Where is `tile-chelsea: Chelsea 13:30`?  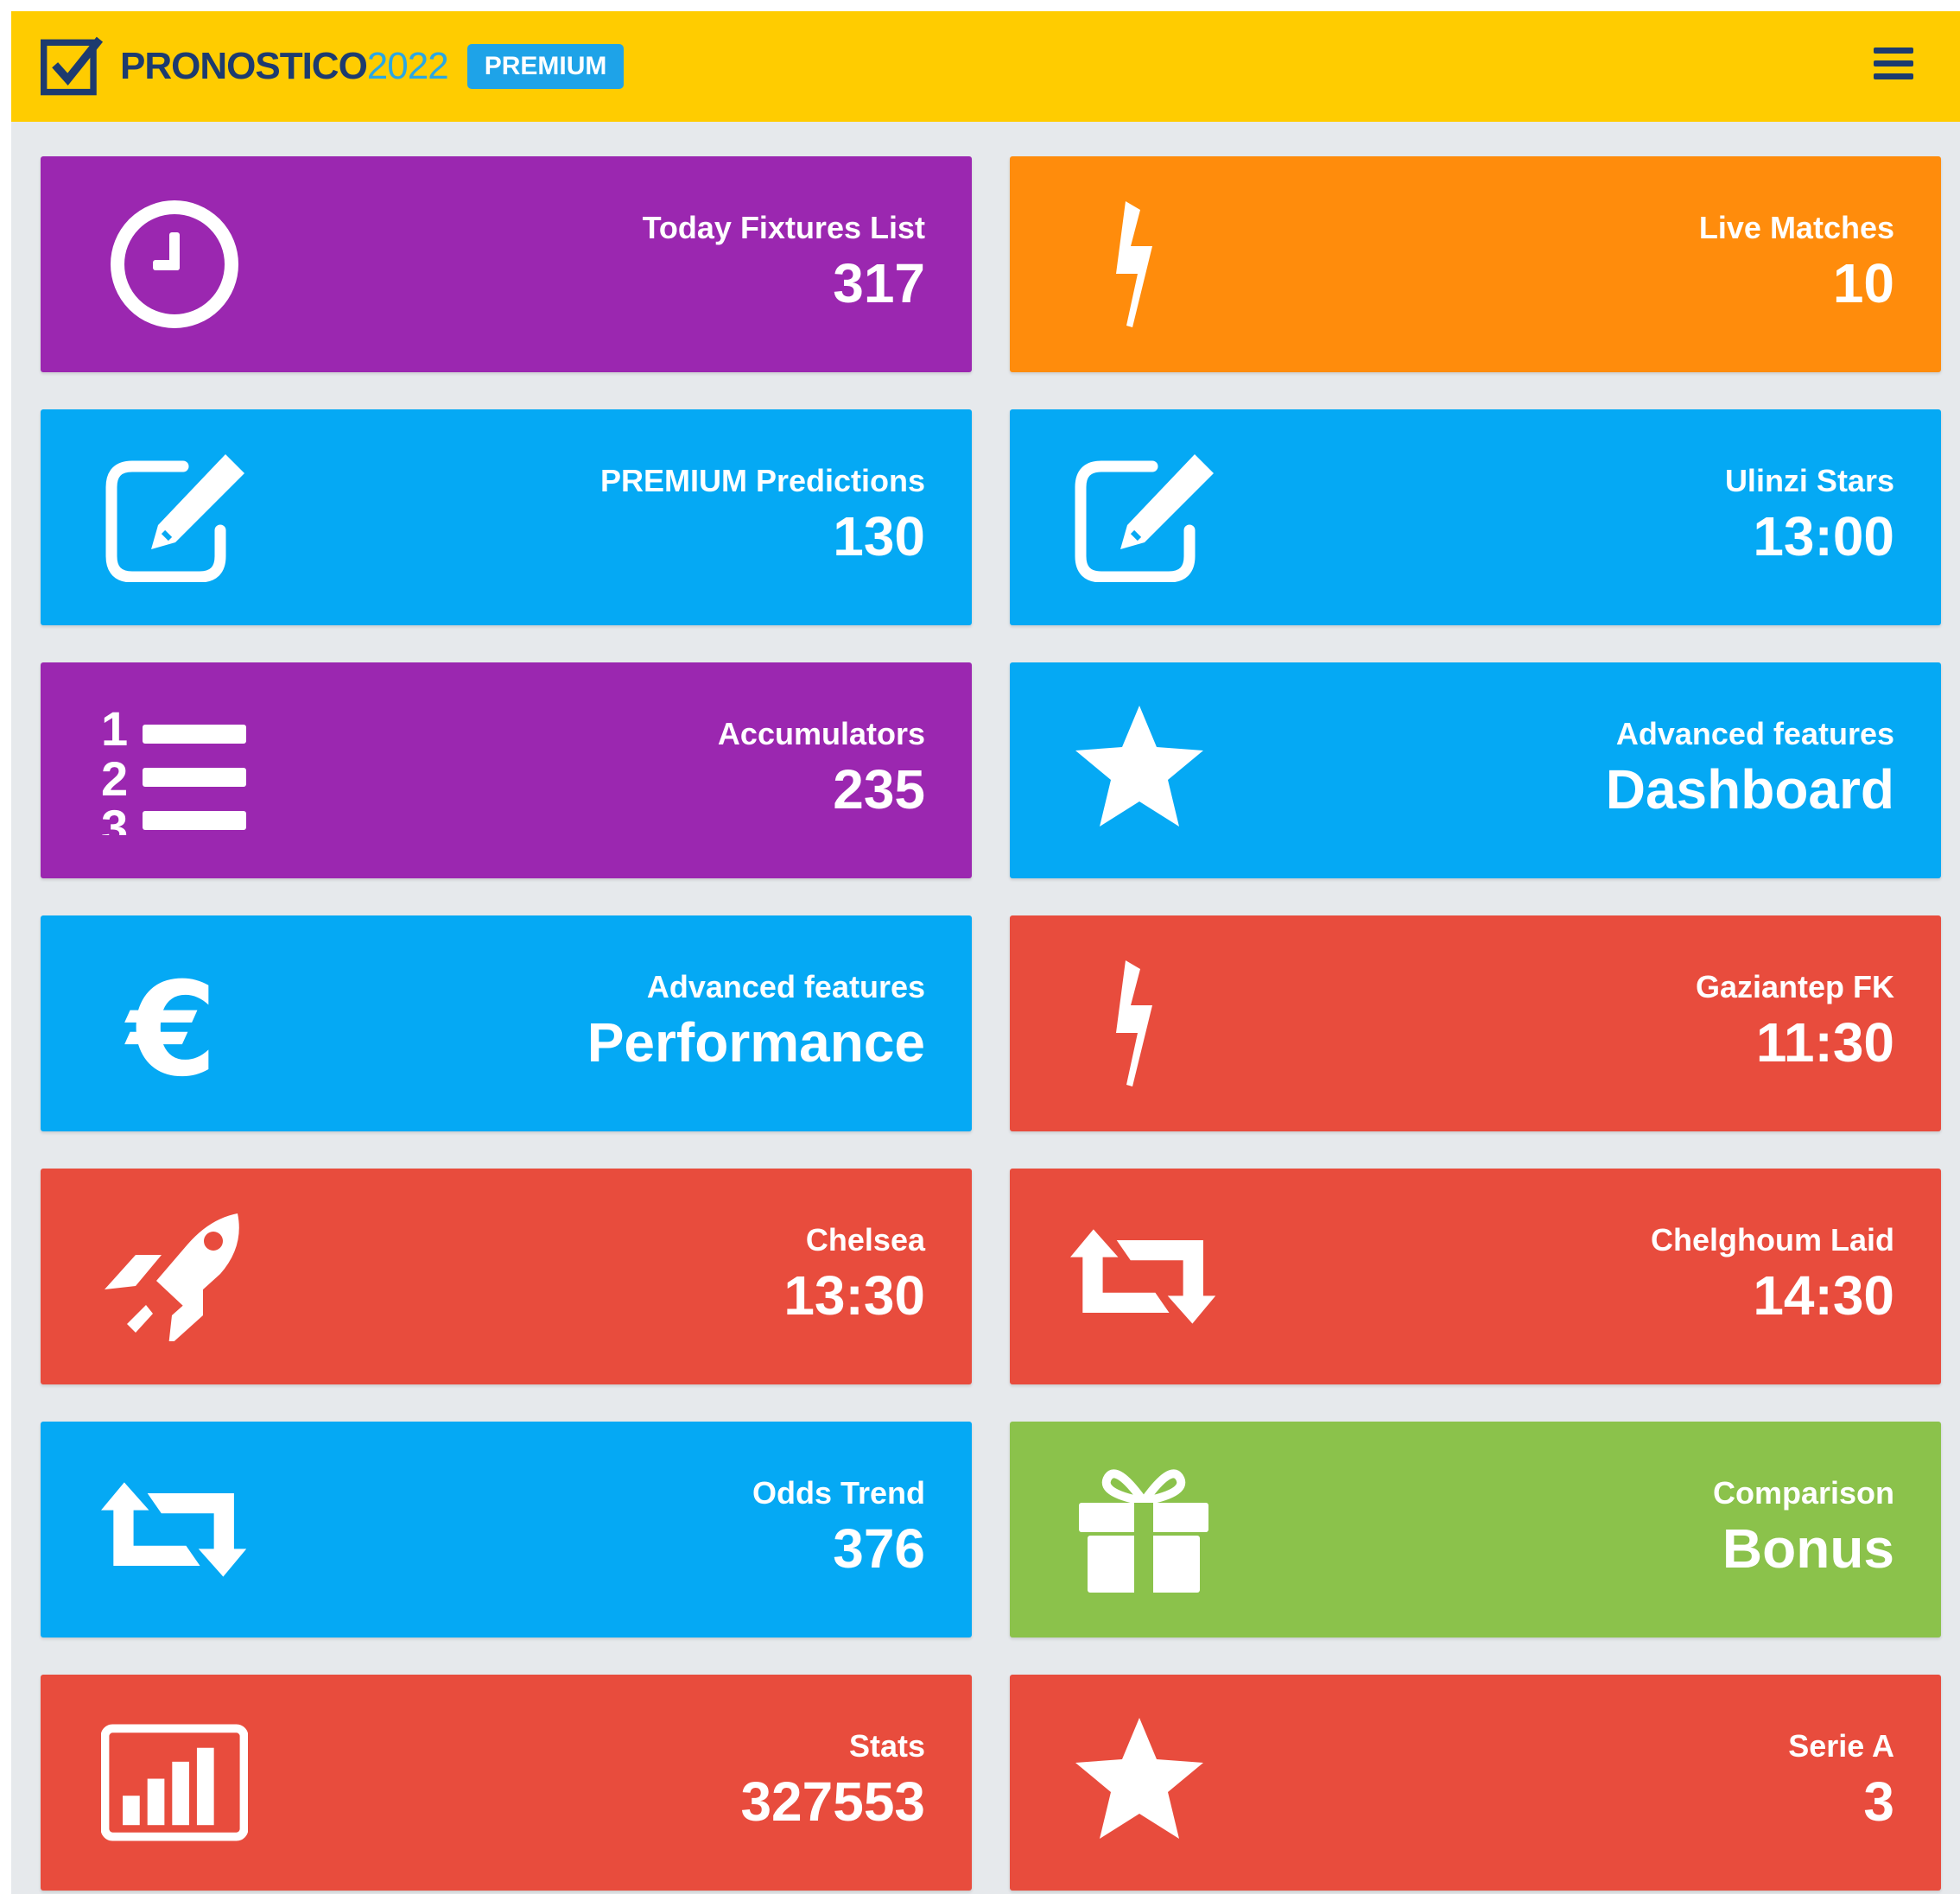
tile-chelsea: Chelsea 13:30 is located at coordinates (506, 1276).